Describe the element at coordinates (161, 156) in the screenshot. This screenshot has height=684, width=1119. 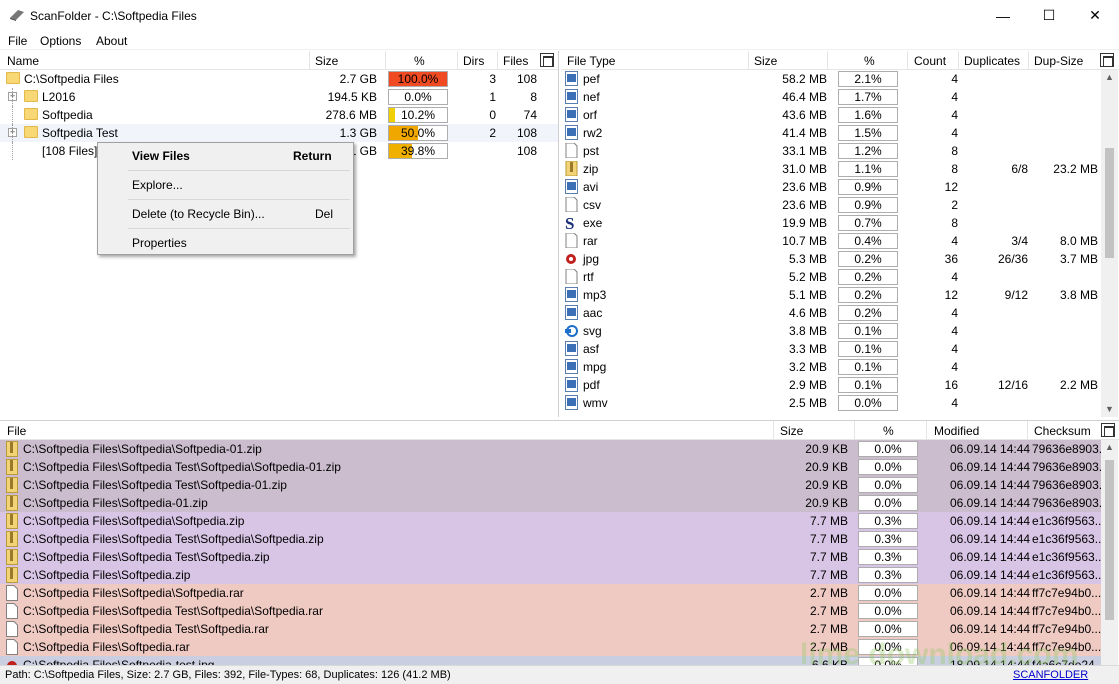
I see `menu-item-view-files: View Files` at that location.